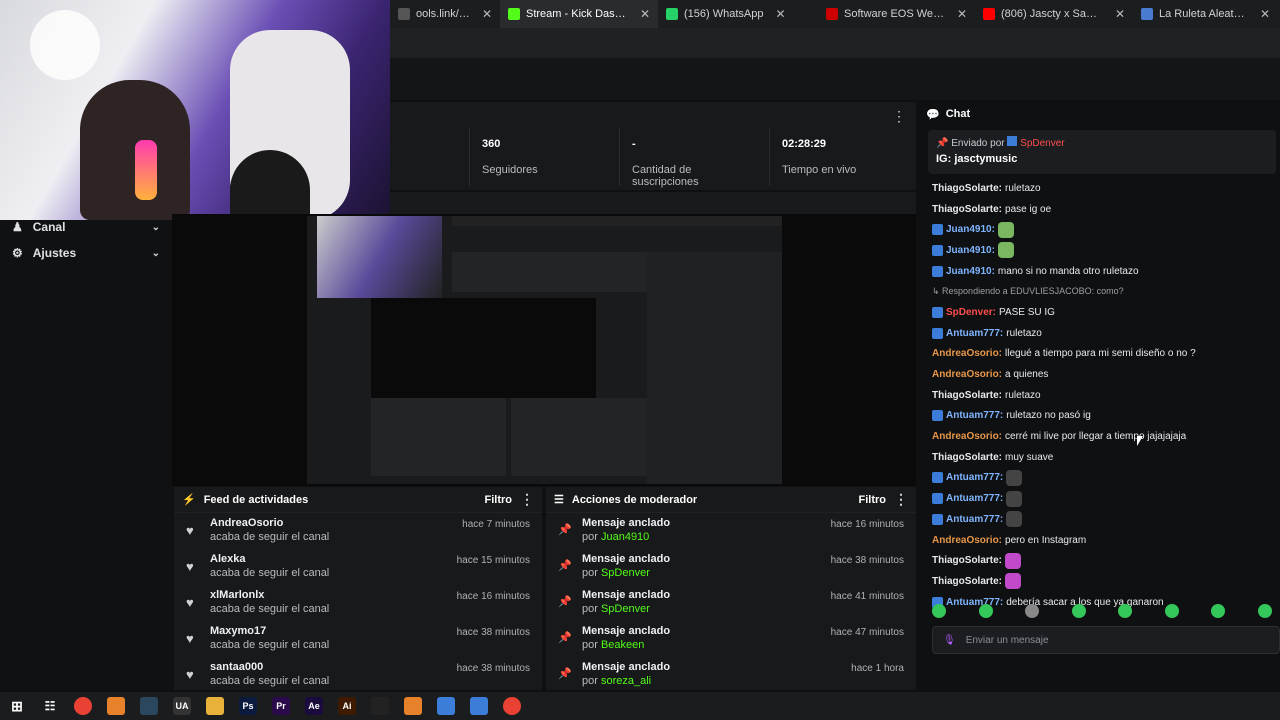  I want to click on chat-message: Juan4910:, so click(1100, 250).